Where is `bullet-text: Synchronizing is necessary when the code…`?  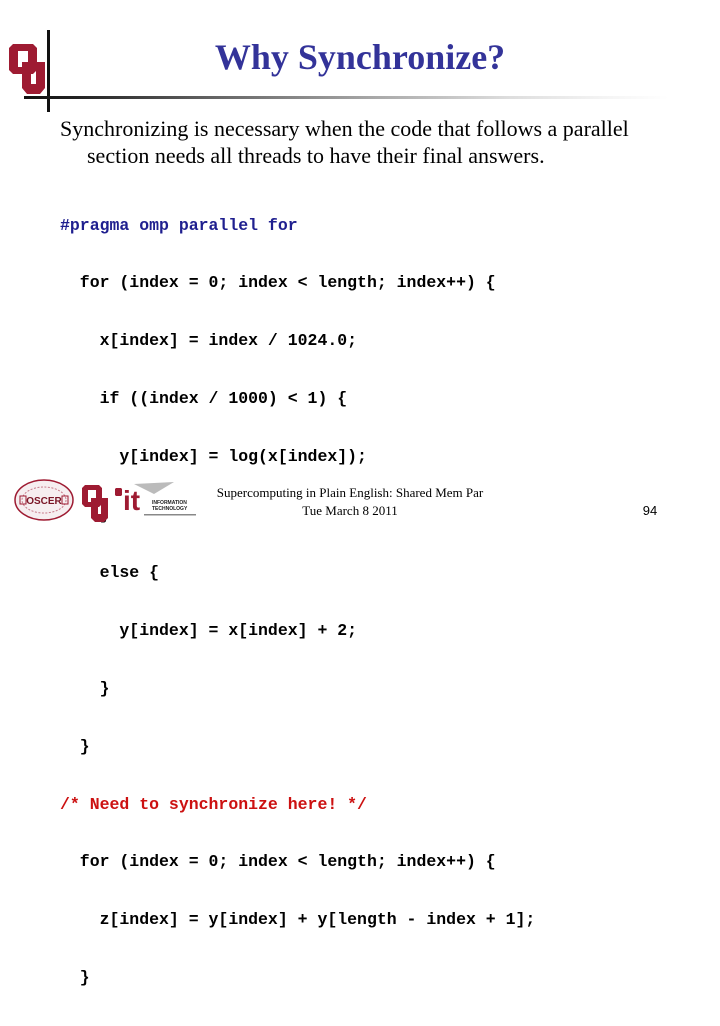
bullet-text: Synchronizing is necessary when the code… is located at coordinates (385, 142).